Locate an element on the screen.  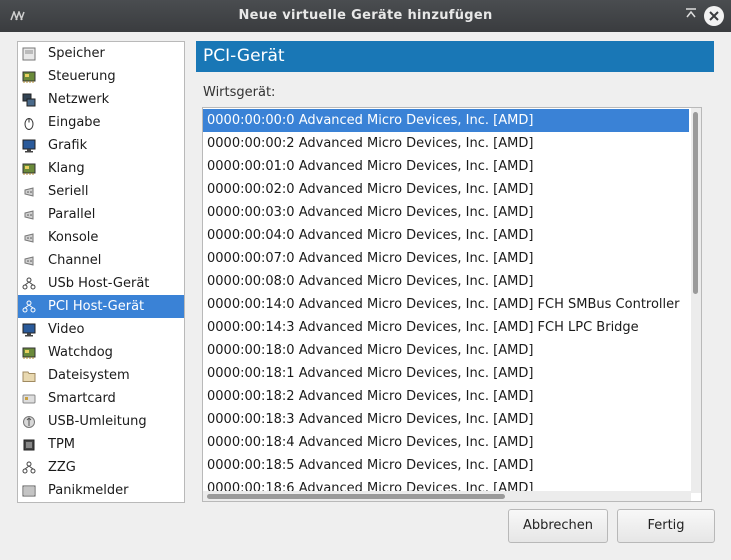
sidebar-item-label: Konsole is located at coordinates (73, 237).